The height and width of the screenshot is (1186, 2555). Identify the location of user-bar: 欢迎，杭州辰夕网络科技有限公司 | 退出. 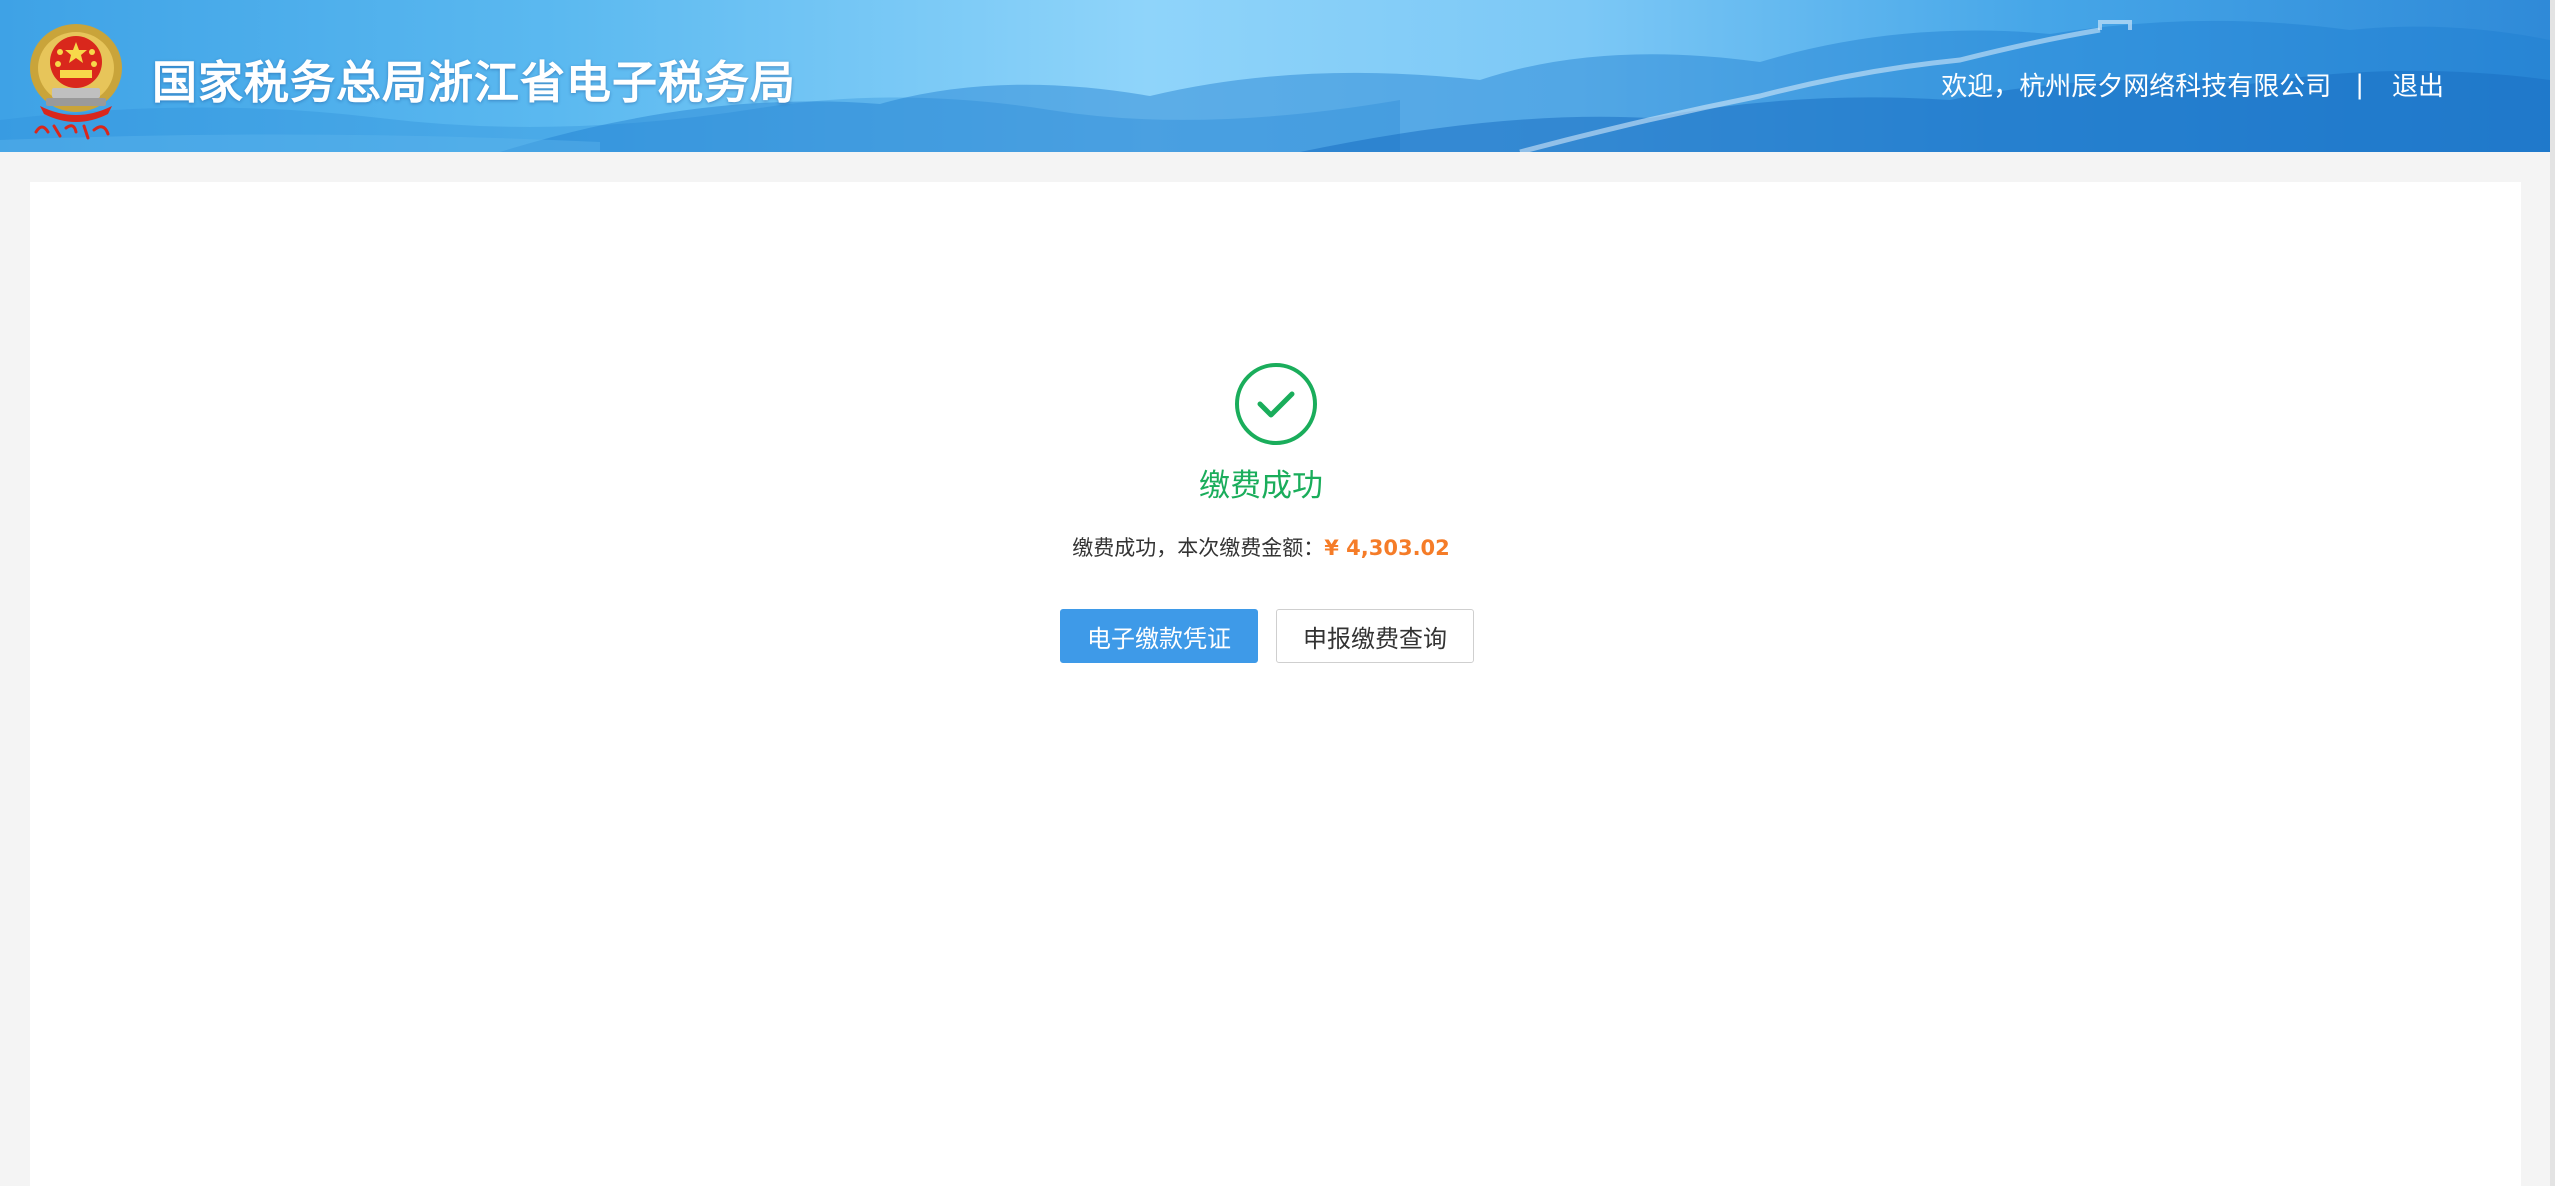
(2192, 84).